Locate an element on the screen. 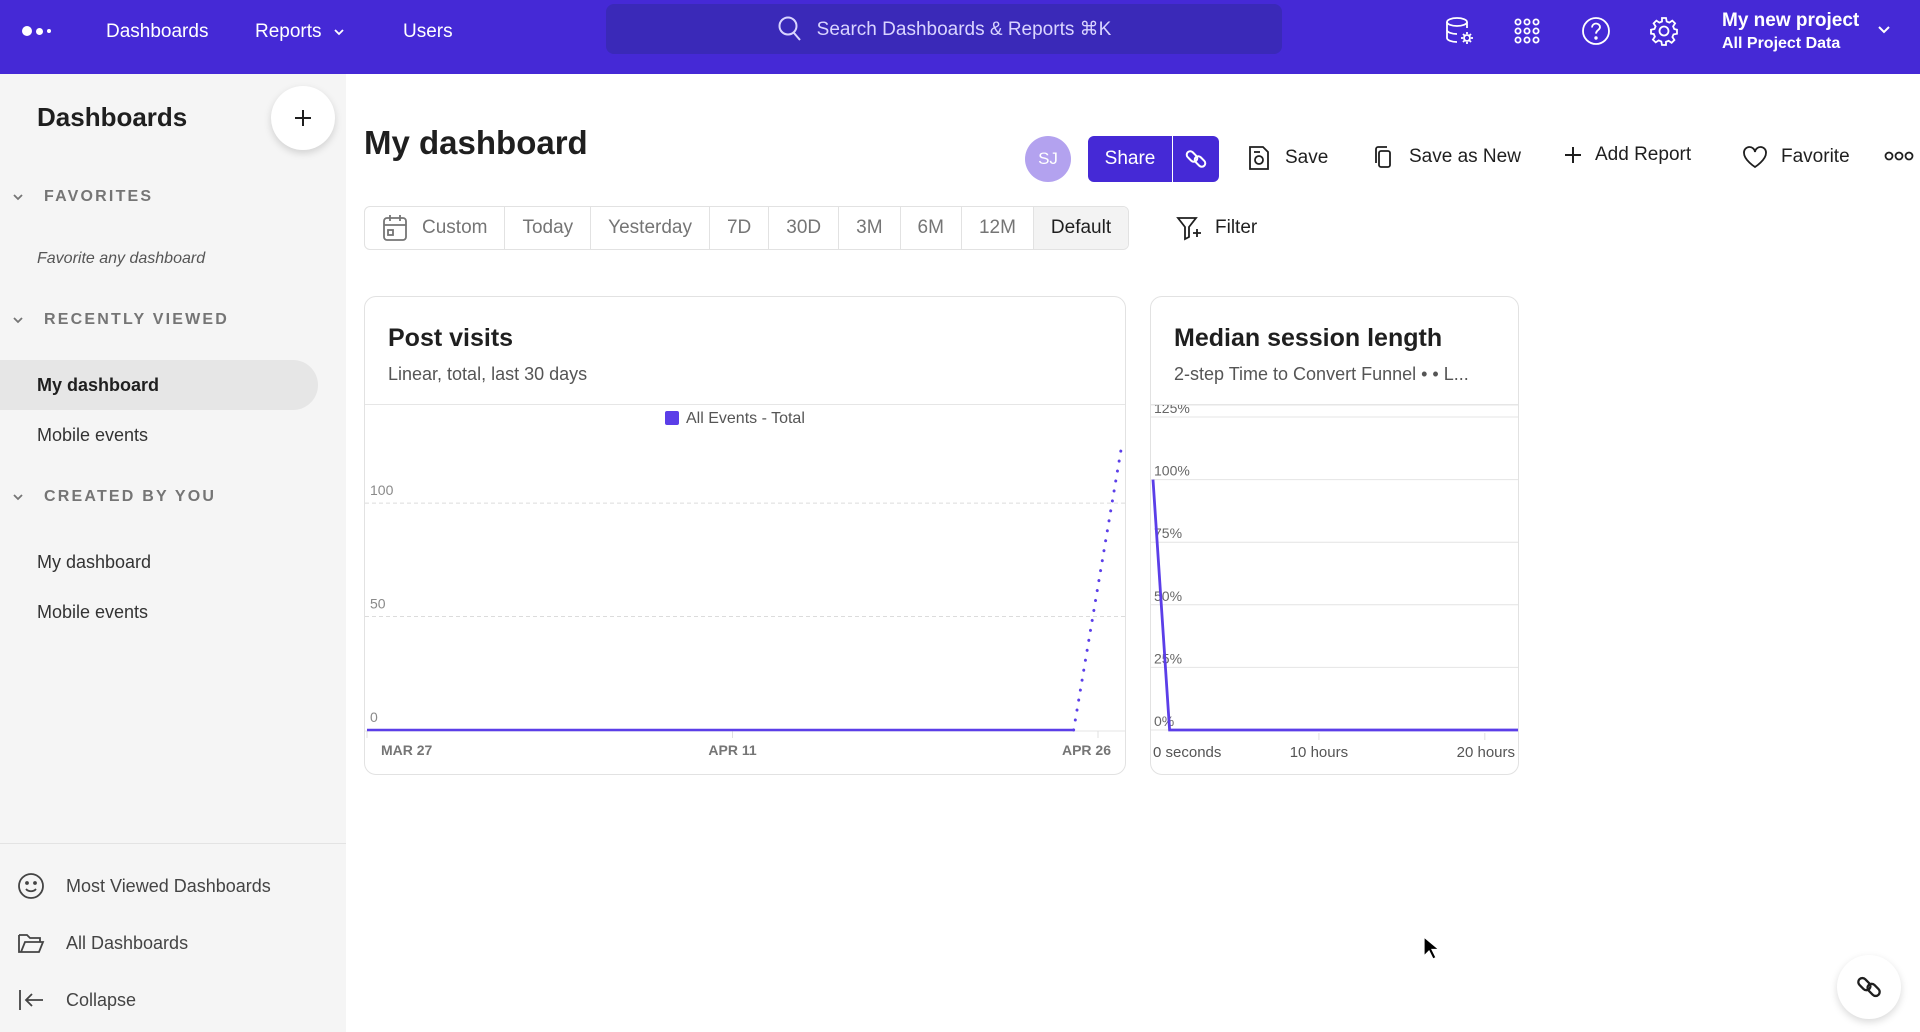 This screenshot has width=1920, height=1032. range-custom: Custom is located at coordinates (435, 228).